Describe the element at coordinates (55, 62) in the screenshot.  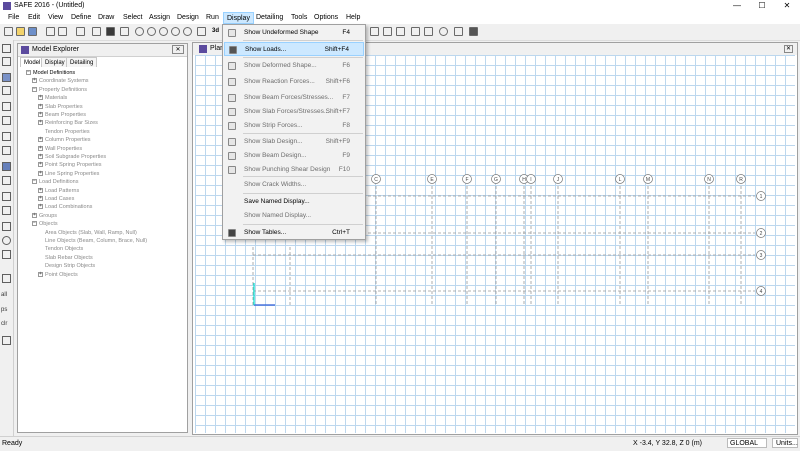
I see `tab-display: Display` at that location.